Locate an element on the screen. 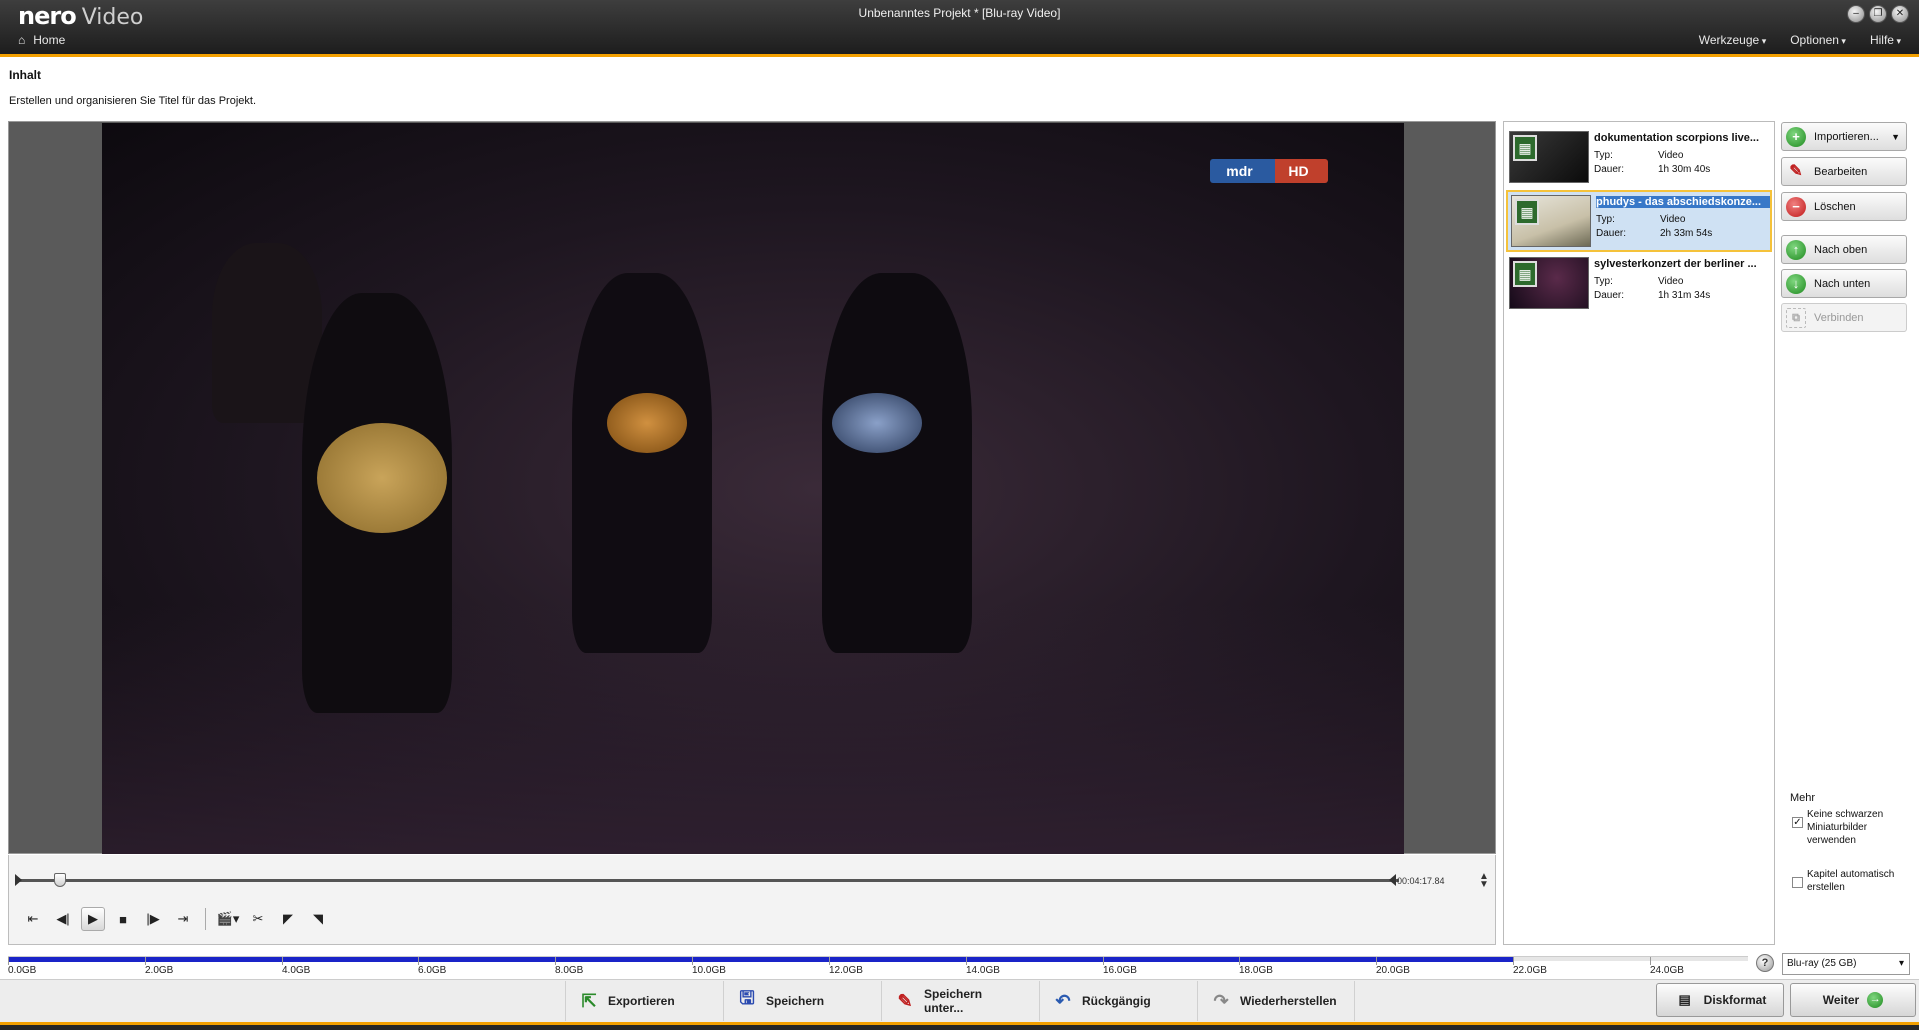  transport-toolbar: ⇤ ◀| ▶ ■ |▶ ⇥ 🎬▾ ✂ ◤ ◥ is located at coordinates (175, 919).